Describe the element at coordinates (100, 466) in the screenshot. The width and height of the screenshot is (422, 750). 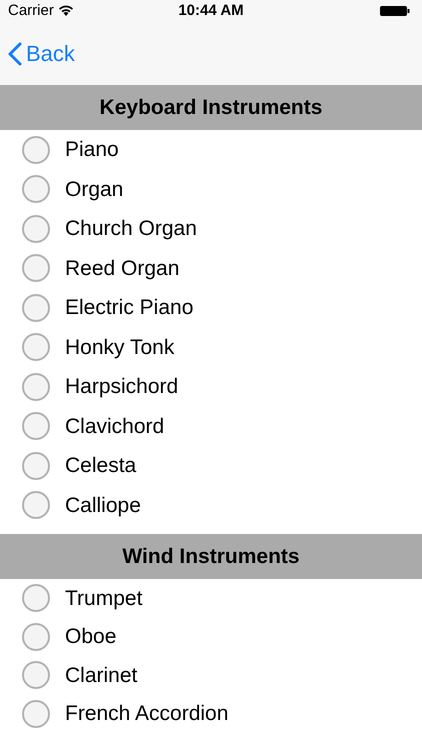
I see `option-label: Celesta` at that location.